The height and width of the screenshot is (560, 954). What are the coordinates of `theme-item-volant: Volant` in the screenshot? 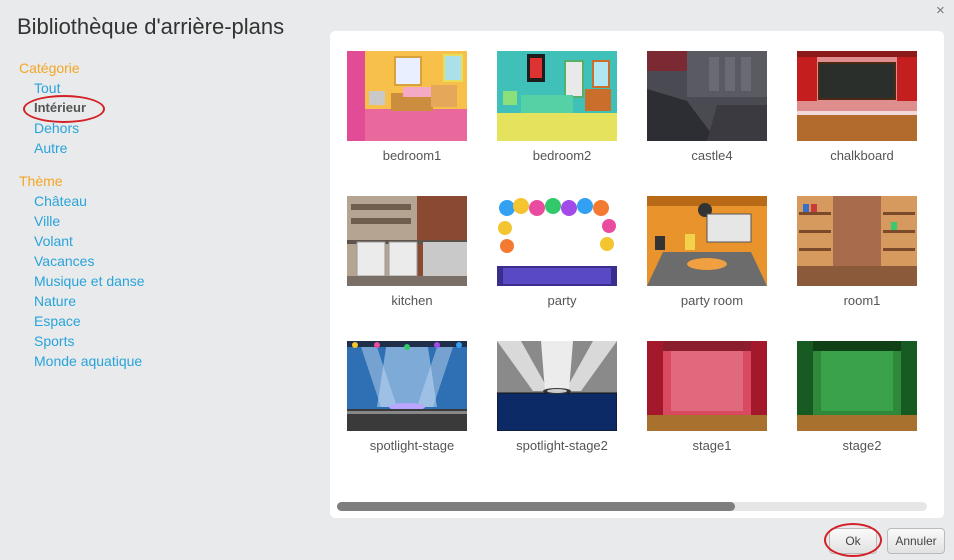 It's located at (169, 241).